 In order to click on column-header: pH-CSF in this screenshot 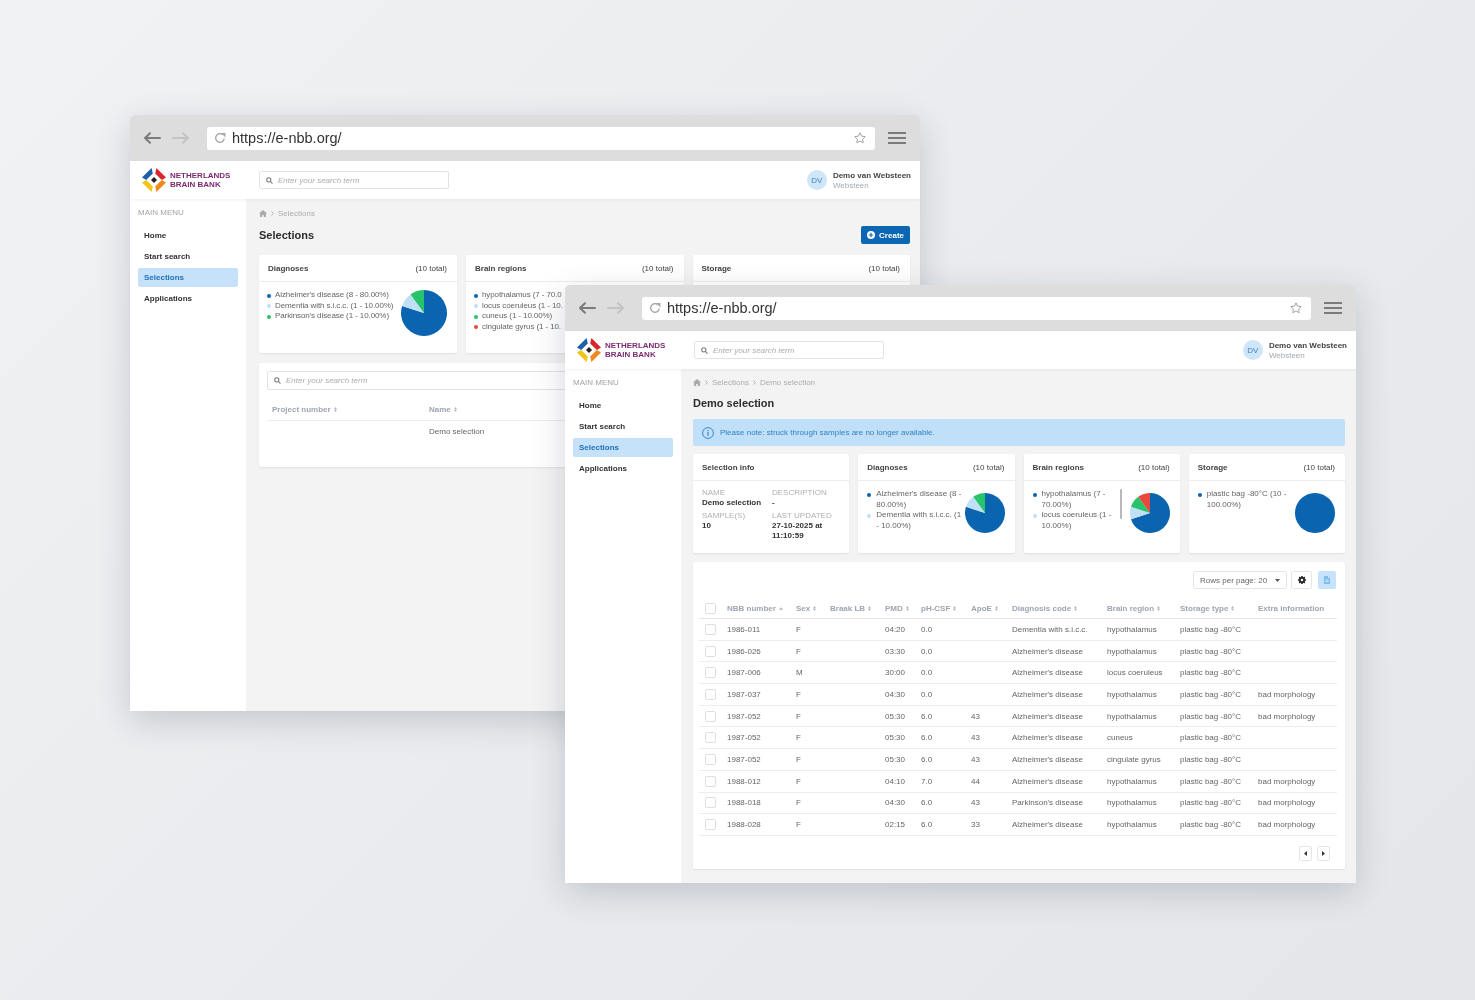, I will do `click(936, 608)`.